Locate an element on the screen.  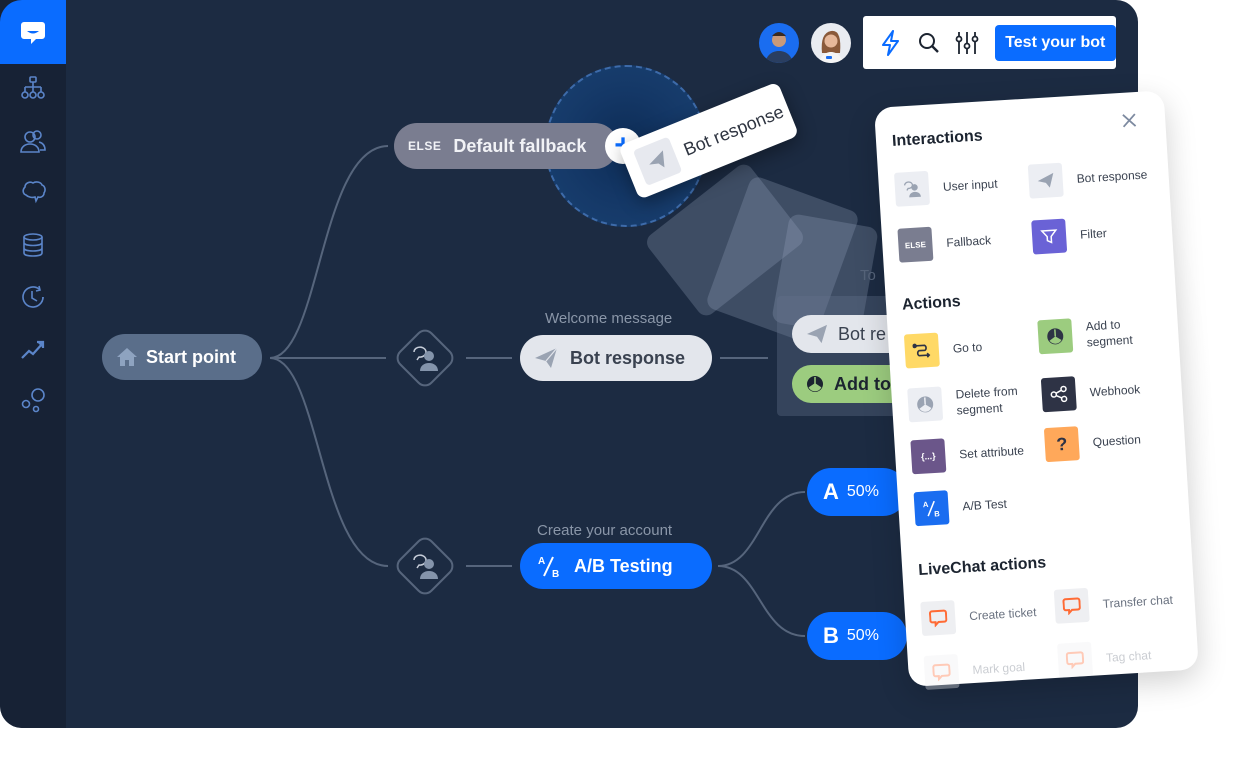
variant-a-percent: 50% is located at coordinates (862, 491).